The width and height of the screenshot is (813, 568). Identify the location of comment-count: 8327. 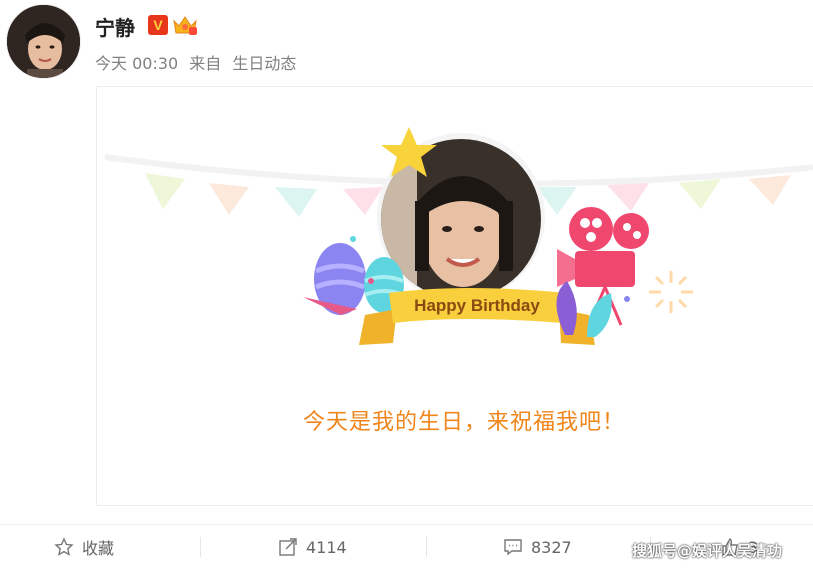
(551, 547).